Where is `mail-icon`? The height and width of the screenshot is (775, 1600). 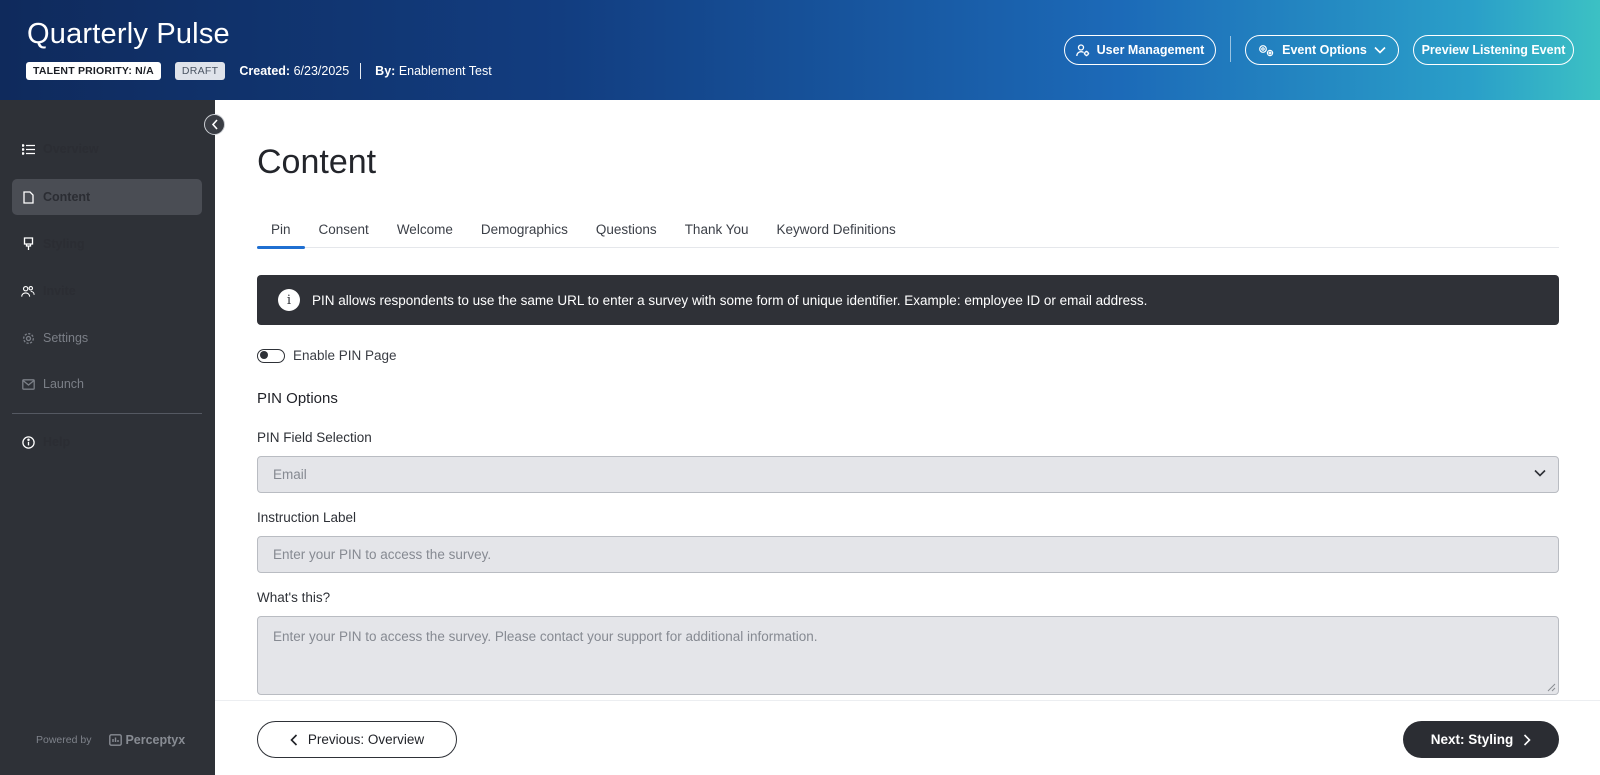 mail-icon is located at coordinates (28, 384).